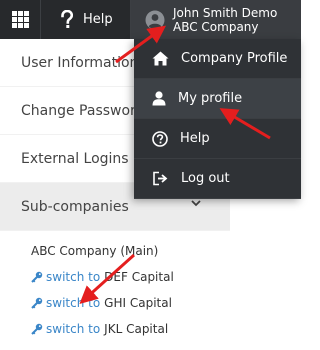  Describe the element at coordinates (217, 139) in the screenshot. I see `menu-item-help: Help` at that location.